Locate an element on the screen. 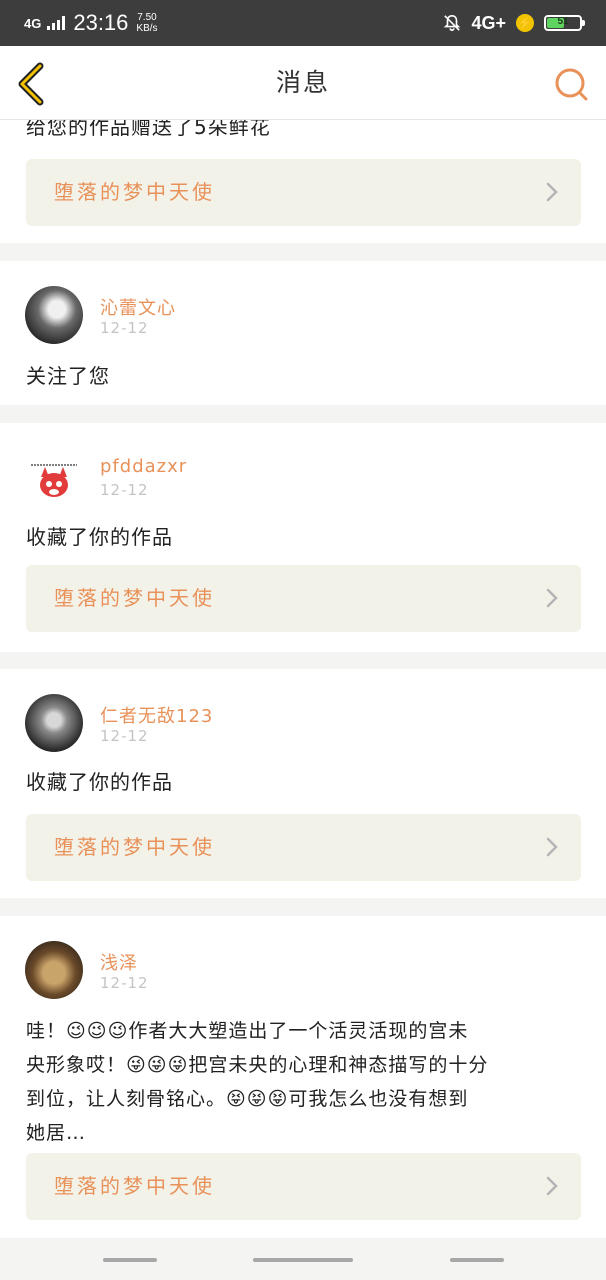 The width and height of the screenshot is (606, 1280). message-text: 给您的作品赠送了5朵鲜花 is located at coordinates (148, 129).